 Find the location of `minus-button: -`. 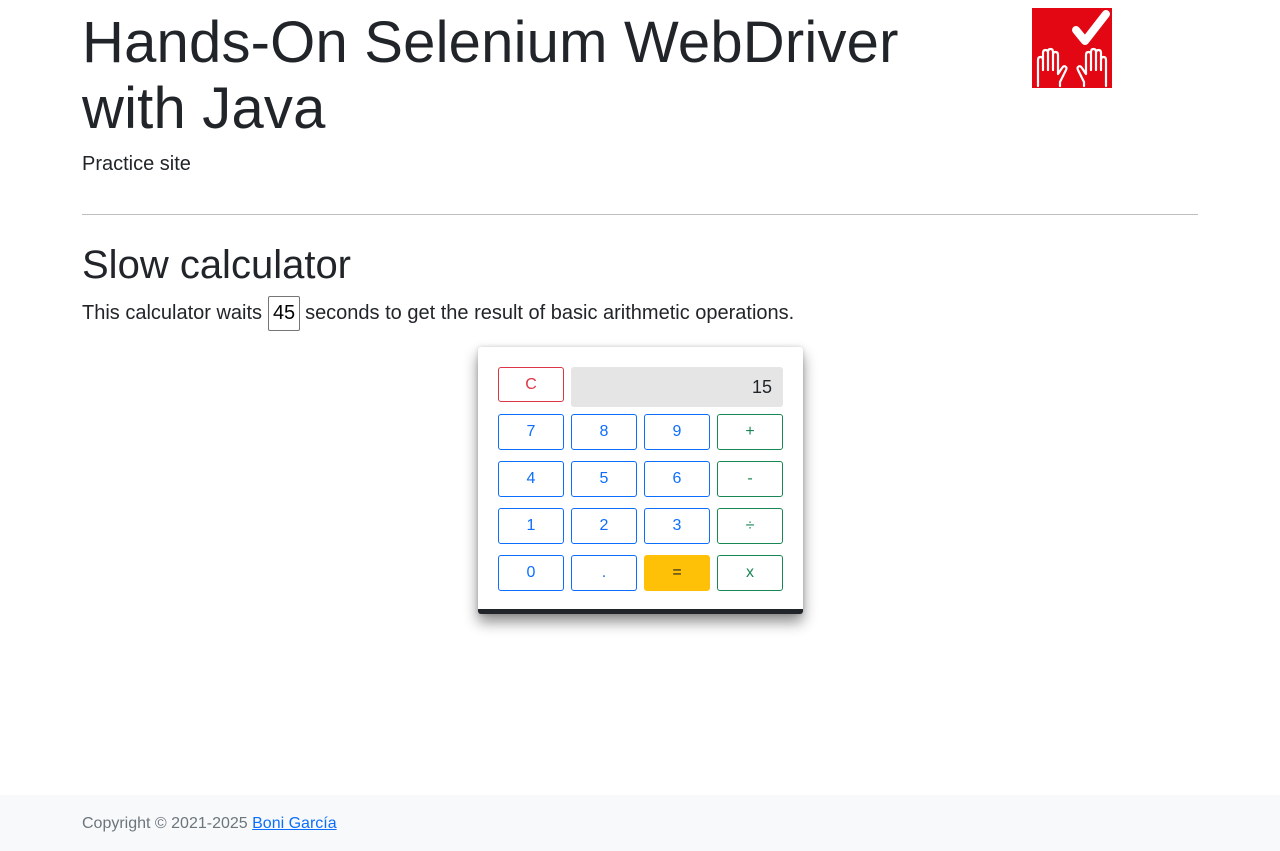

minus-button: - is located at coordinates (750, 479).